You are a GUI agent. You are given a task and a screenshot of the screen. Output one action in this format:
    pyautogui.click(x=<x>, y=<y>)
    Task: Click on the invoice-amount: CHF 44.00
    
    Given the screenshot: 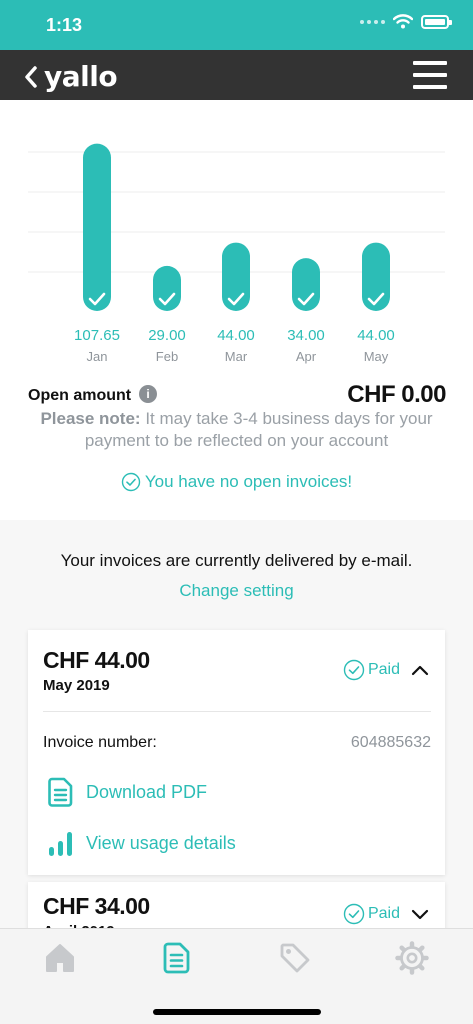 What is the action you would take?
    pyautogui.click(x=96, y=660)
    